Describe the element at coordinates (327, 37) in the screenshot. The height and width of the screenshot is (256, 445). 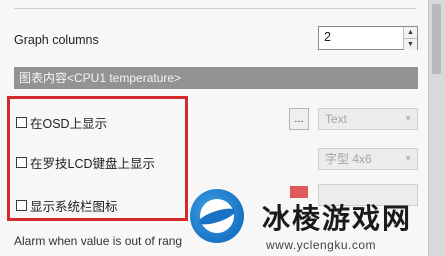
I see `graph-columns-value: 2` at that location.